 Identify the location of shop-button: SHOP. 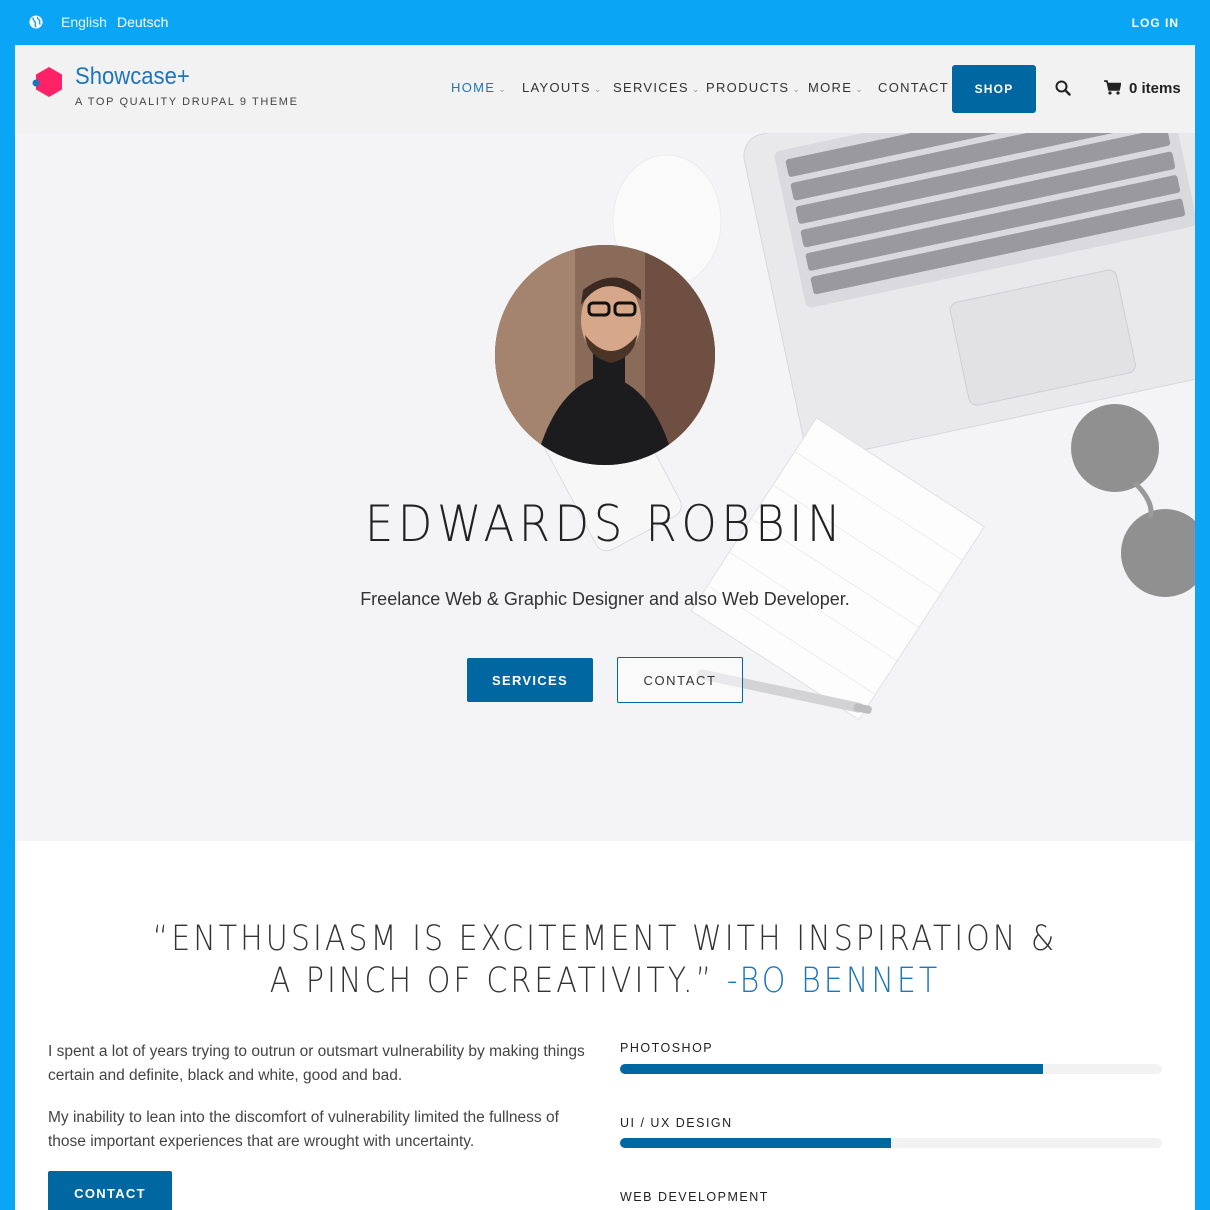
(994, 89).